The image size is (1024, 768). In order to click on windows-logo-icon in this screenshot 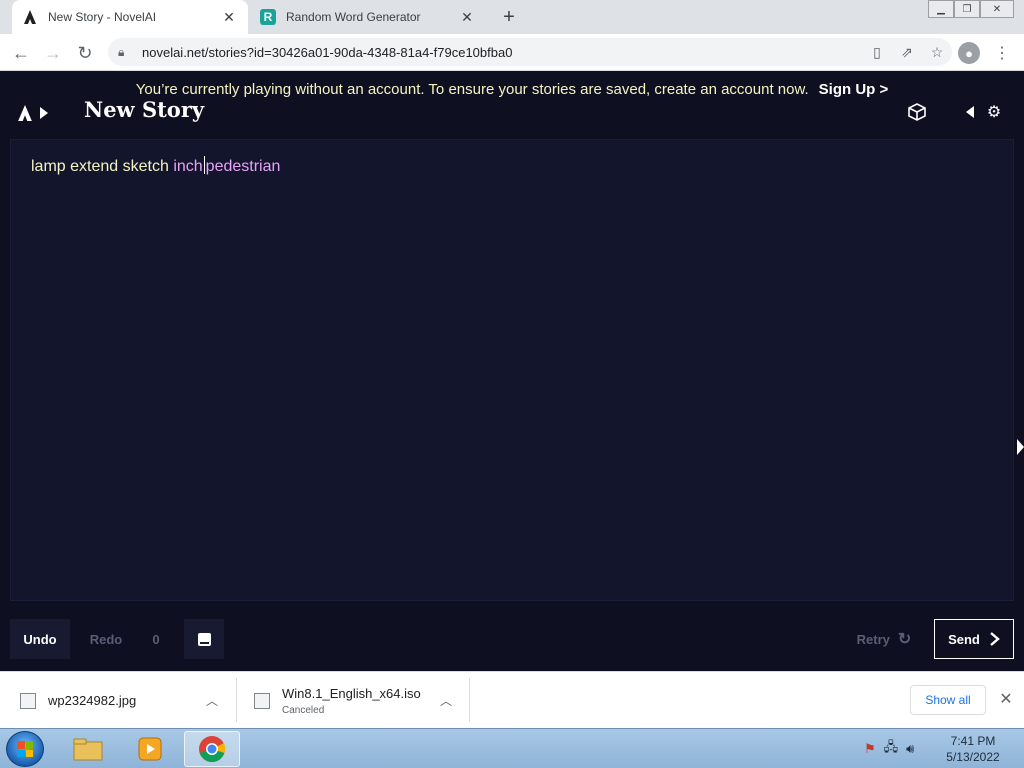, I will do `click(25, 749)`.